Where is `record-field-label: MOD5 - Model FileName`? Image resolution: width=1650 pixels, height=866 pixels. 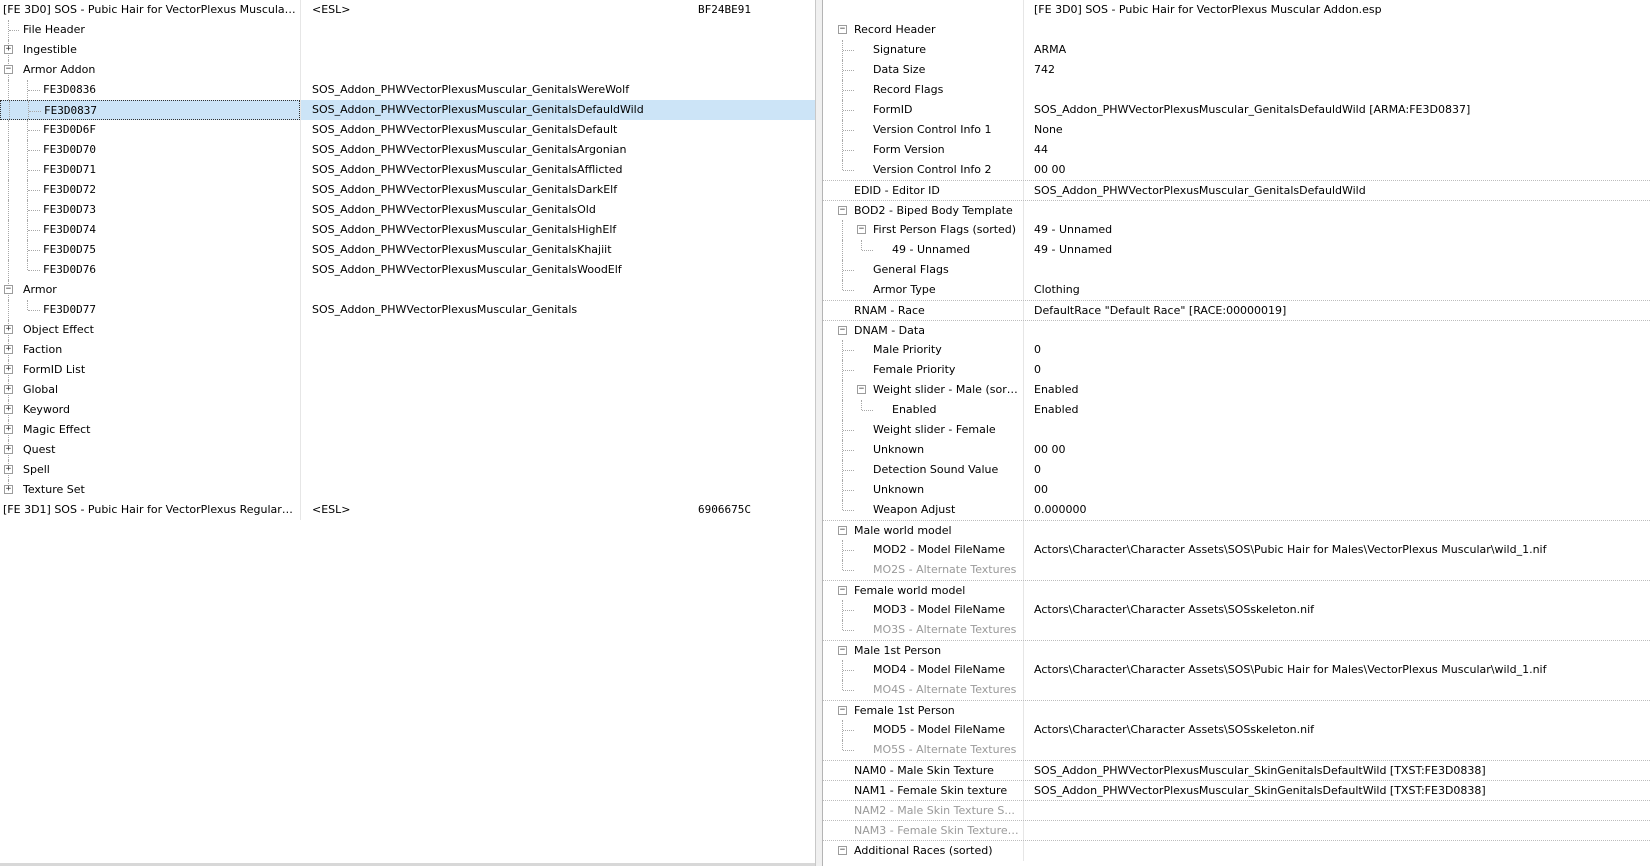
record-field-label: MOD5 - Model FileName is located at coordinates (923, 730).